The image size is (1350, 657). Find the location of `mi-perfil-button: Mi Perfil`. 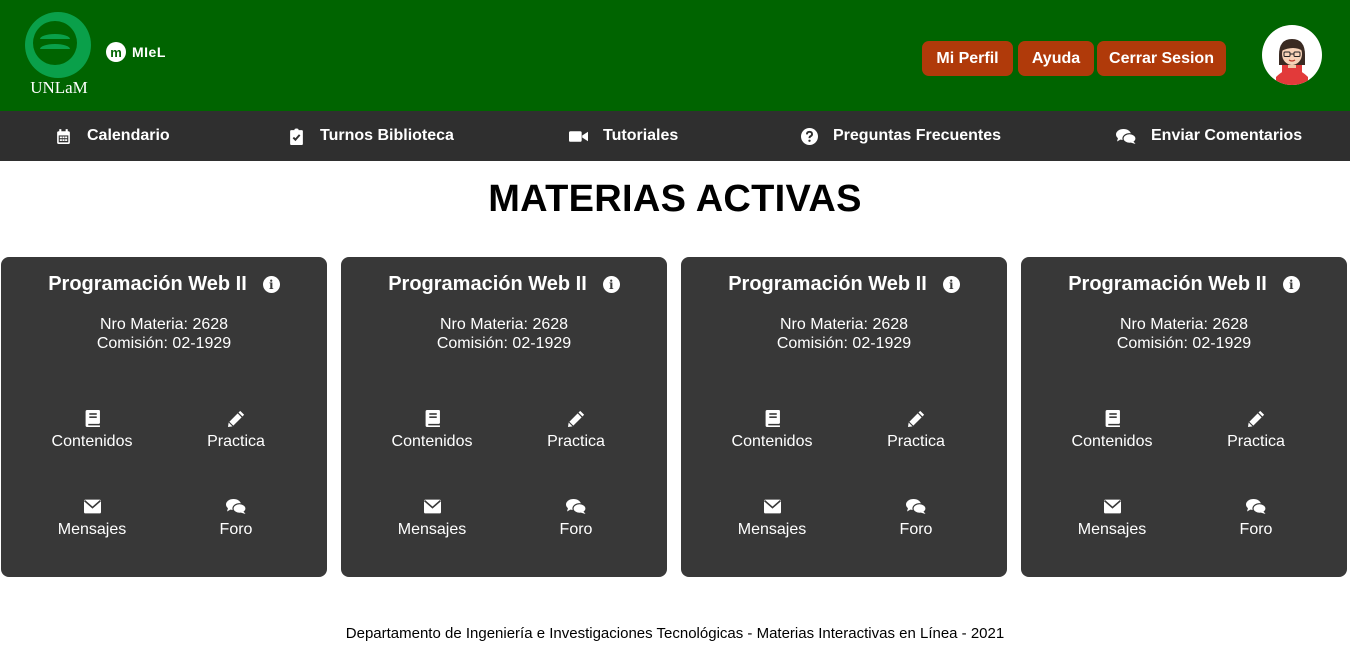

mi-perfil-button: Mi Perfil is located at coordinates (967, 58).